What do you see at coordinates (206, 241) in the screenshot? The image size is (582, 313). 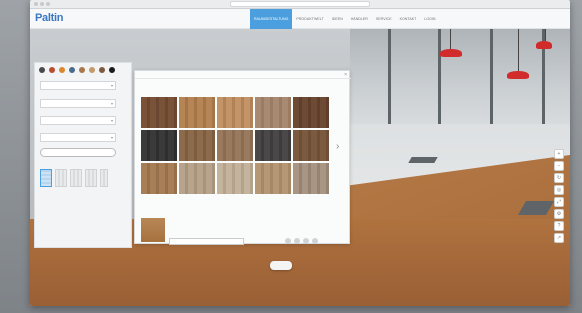 I see `material-search-input` at bounding box center [206, 241].